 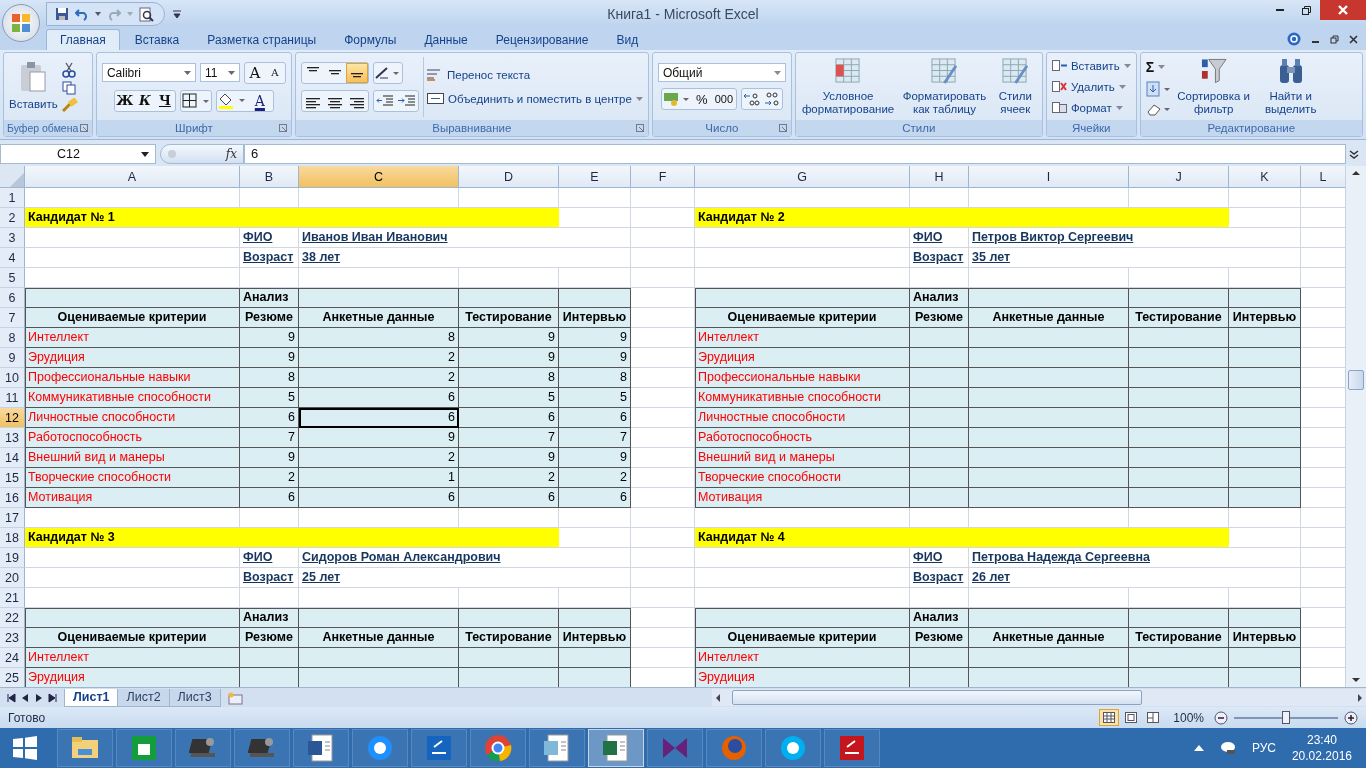 What do you see at coordinates (12, 318) in the screenshot?
I see `row-header: 7` at bounding box center [12, 318].